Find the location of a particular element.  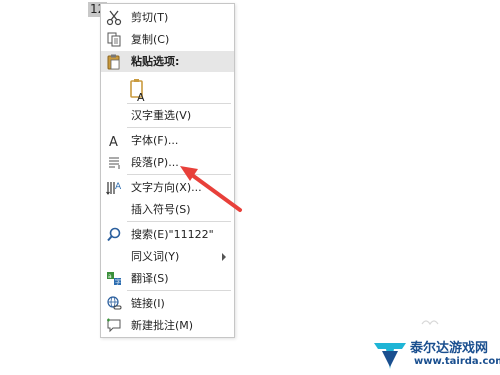

site-logo: 泰尔达游戏网 www.tairda.com is located at coordinates (435, 354).